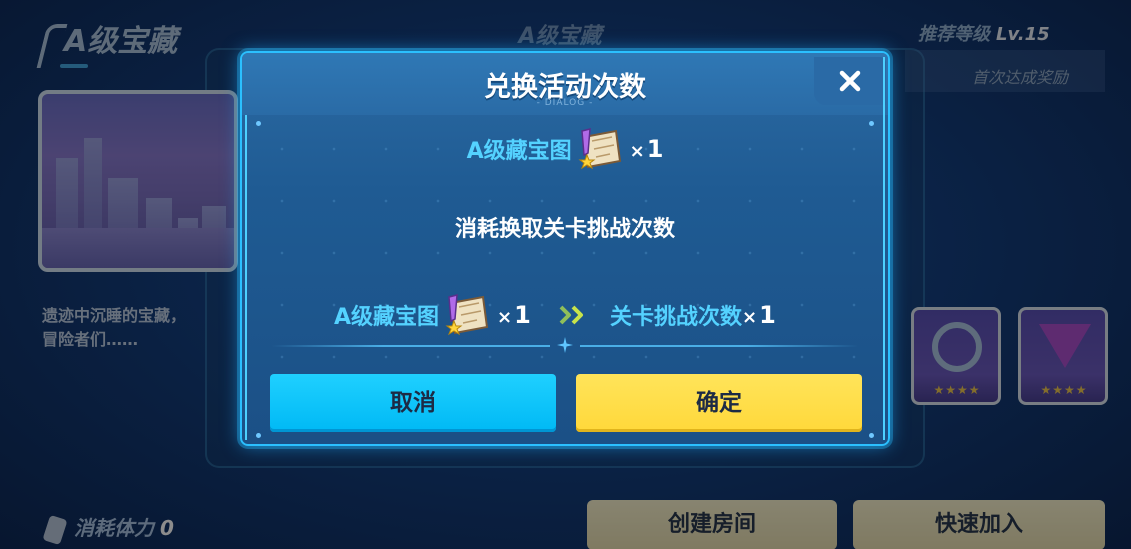 This screenshot has height=549, width=1131. I want to click on exchange-to-quantity: ×1, so click(759, 315).